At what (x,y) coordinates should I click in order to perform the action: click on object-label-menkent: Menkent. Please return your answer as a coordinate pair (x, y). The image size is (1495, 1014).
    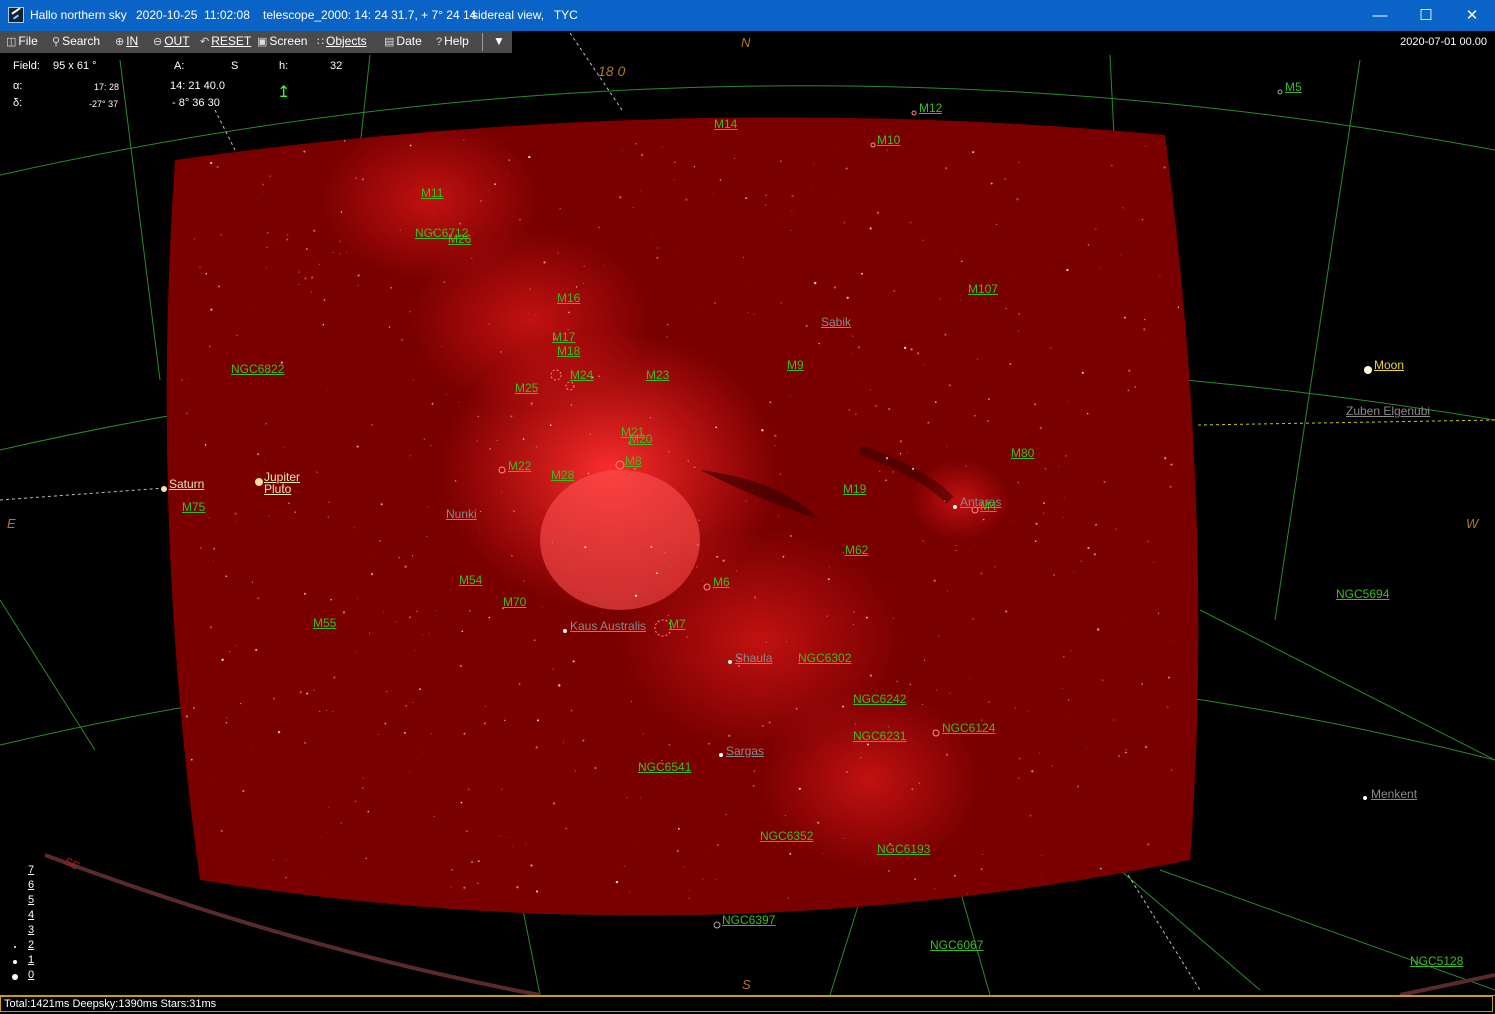
    Looking at the image, I should click on (1394, 794).